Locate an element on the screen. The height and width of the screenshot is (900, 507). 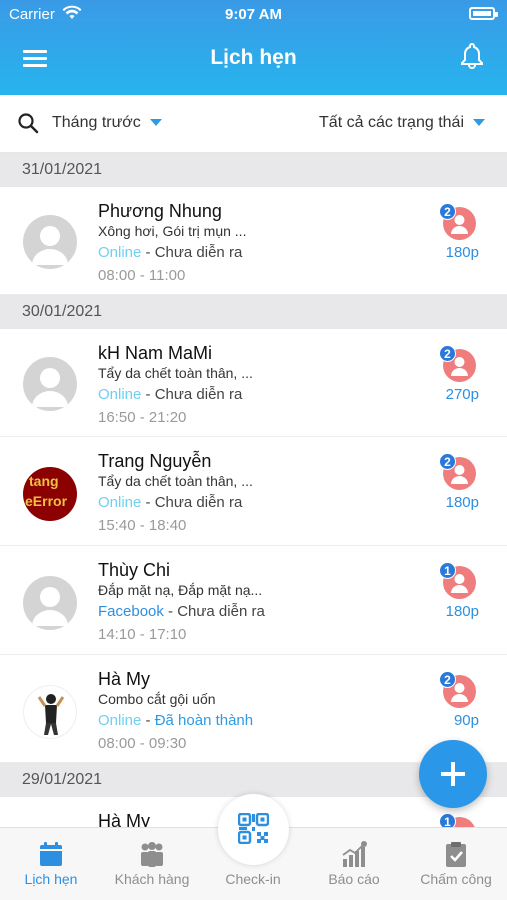
customers-icon is located at coordinates (152, 854).